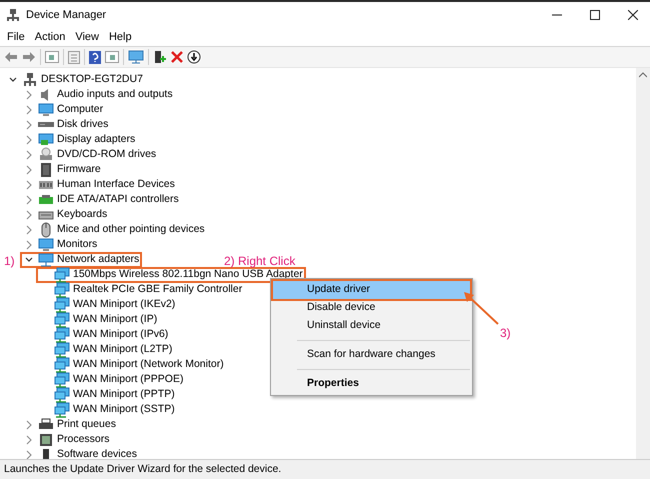 This screenshot has height=479, width=650. I want to click on tree-item: Audio inputs and outputs, so click(115, 94).